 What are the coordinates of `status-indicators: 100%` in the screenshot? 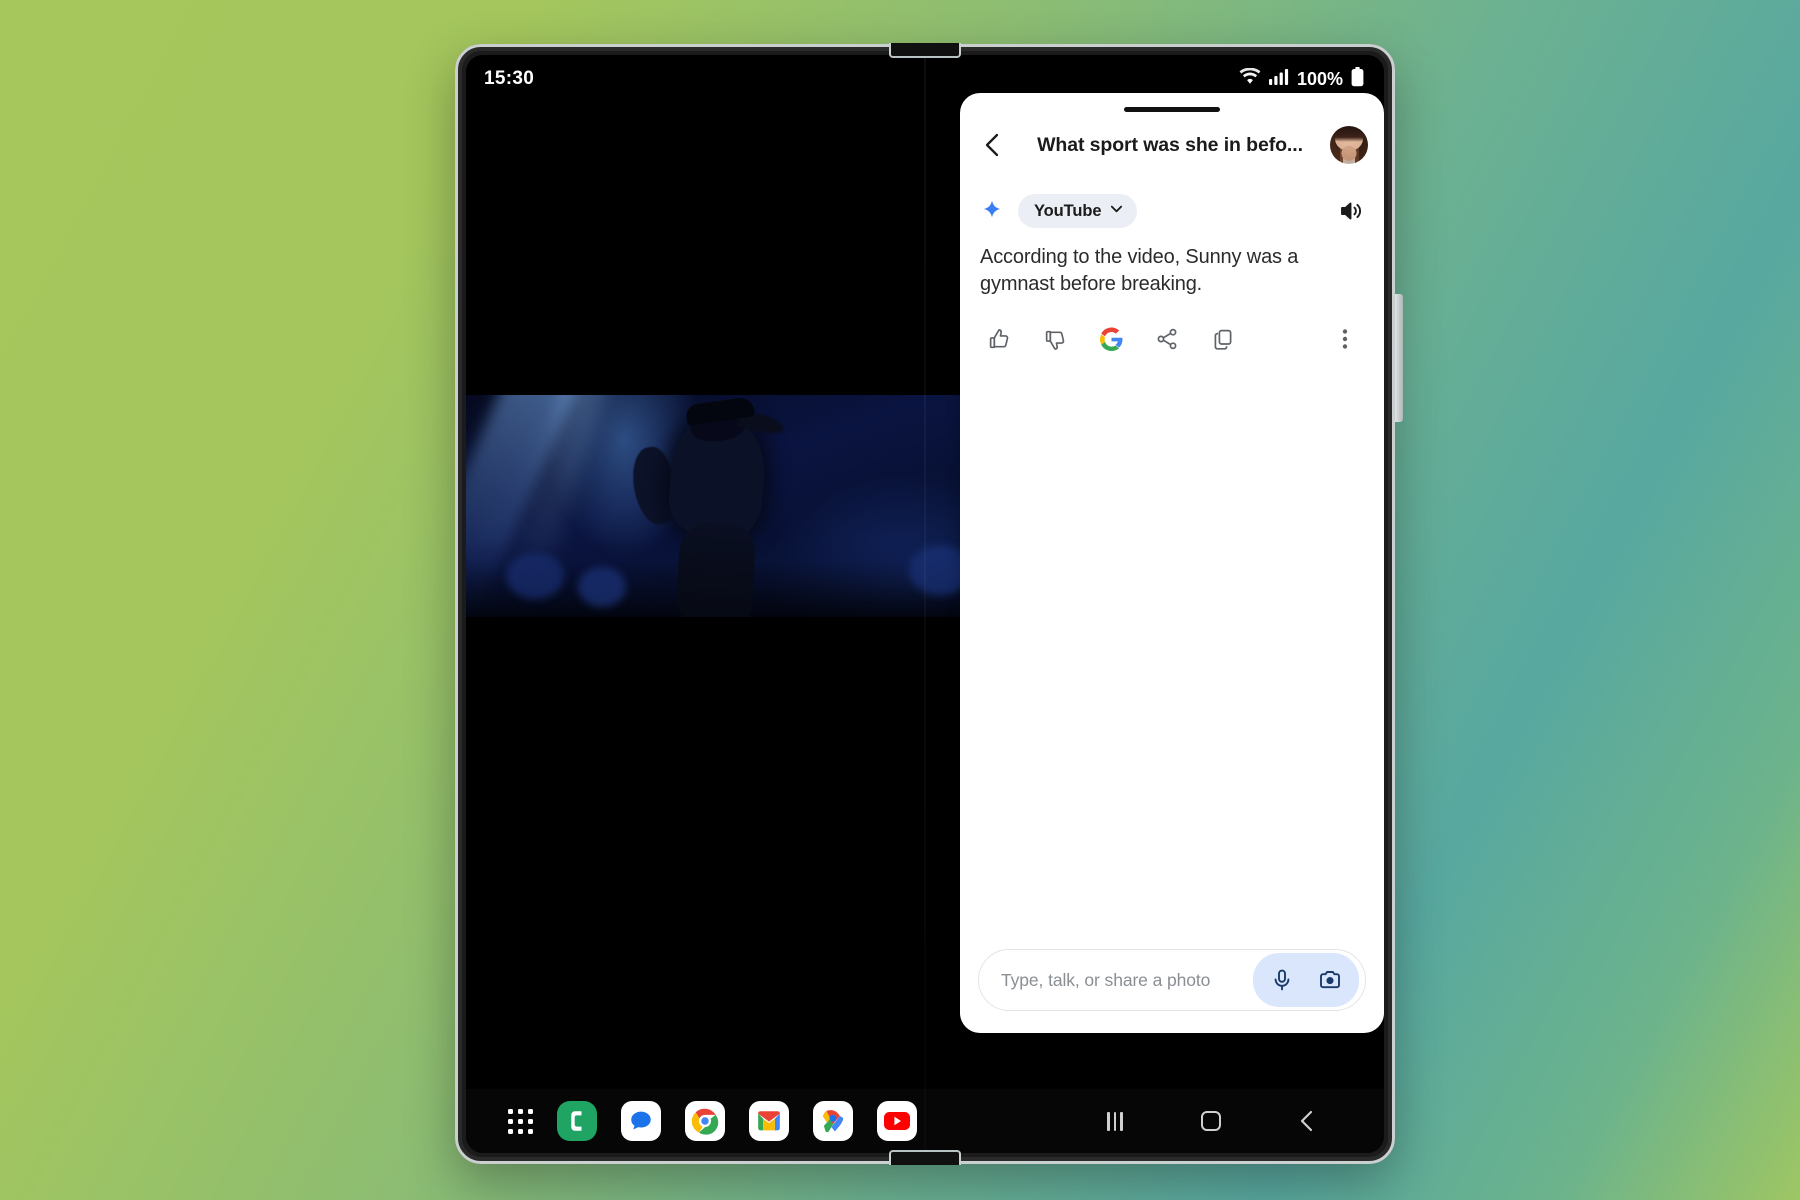 It's located at (1301, 79).